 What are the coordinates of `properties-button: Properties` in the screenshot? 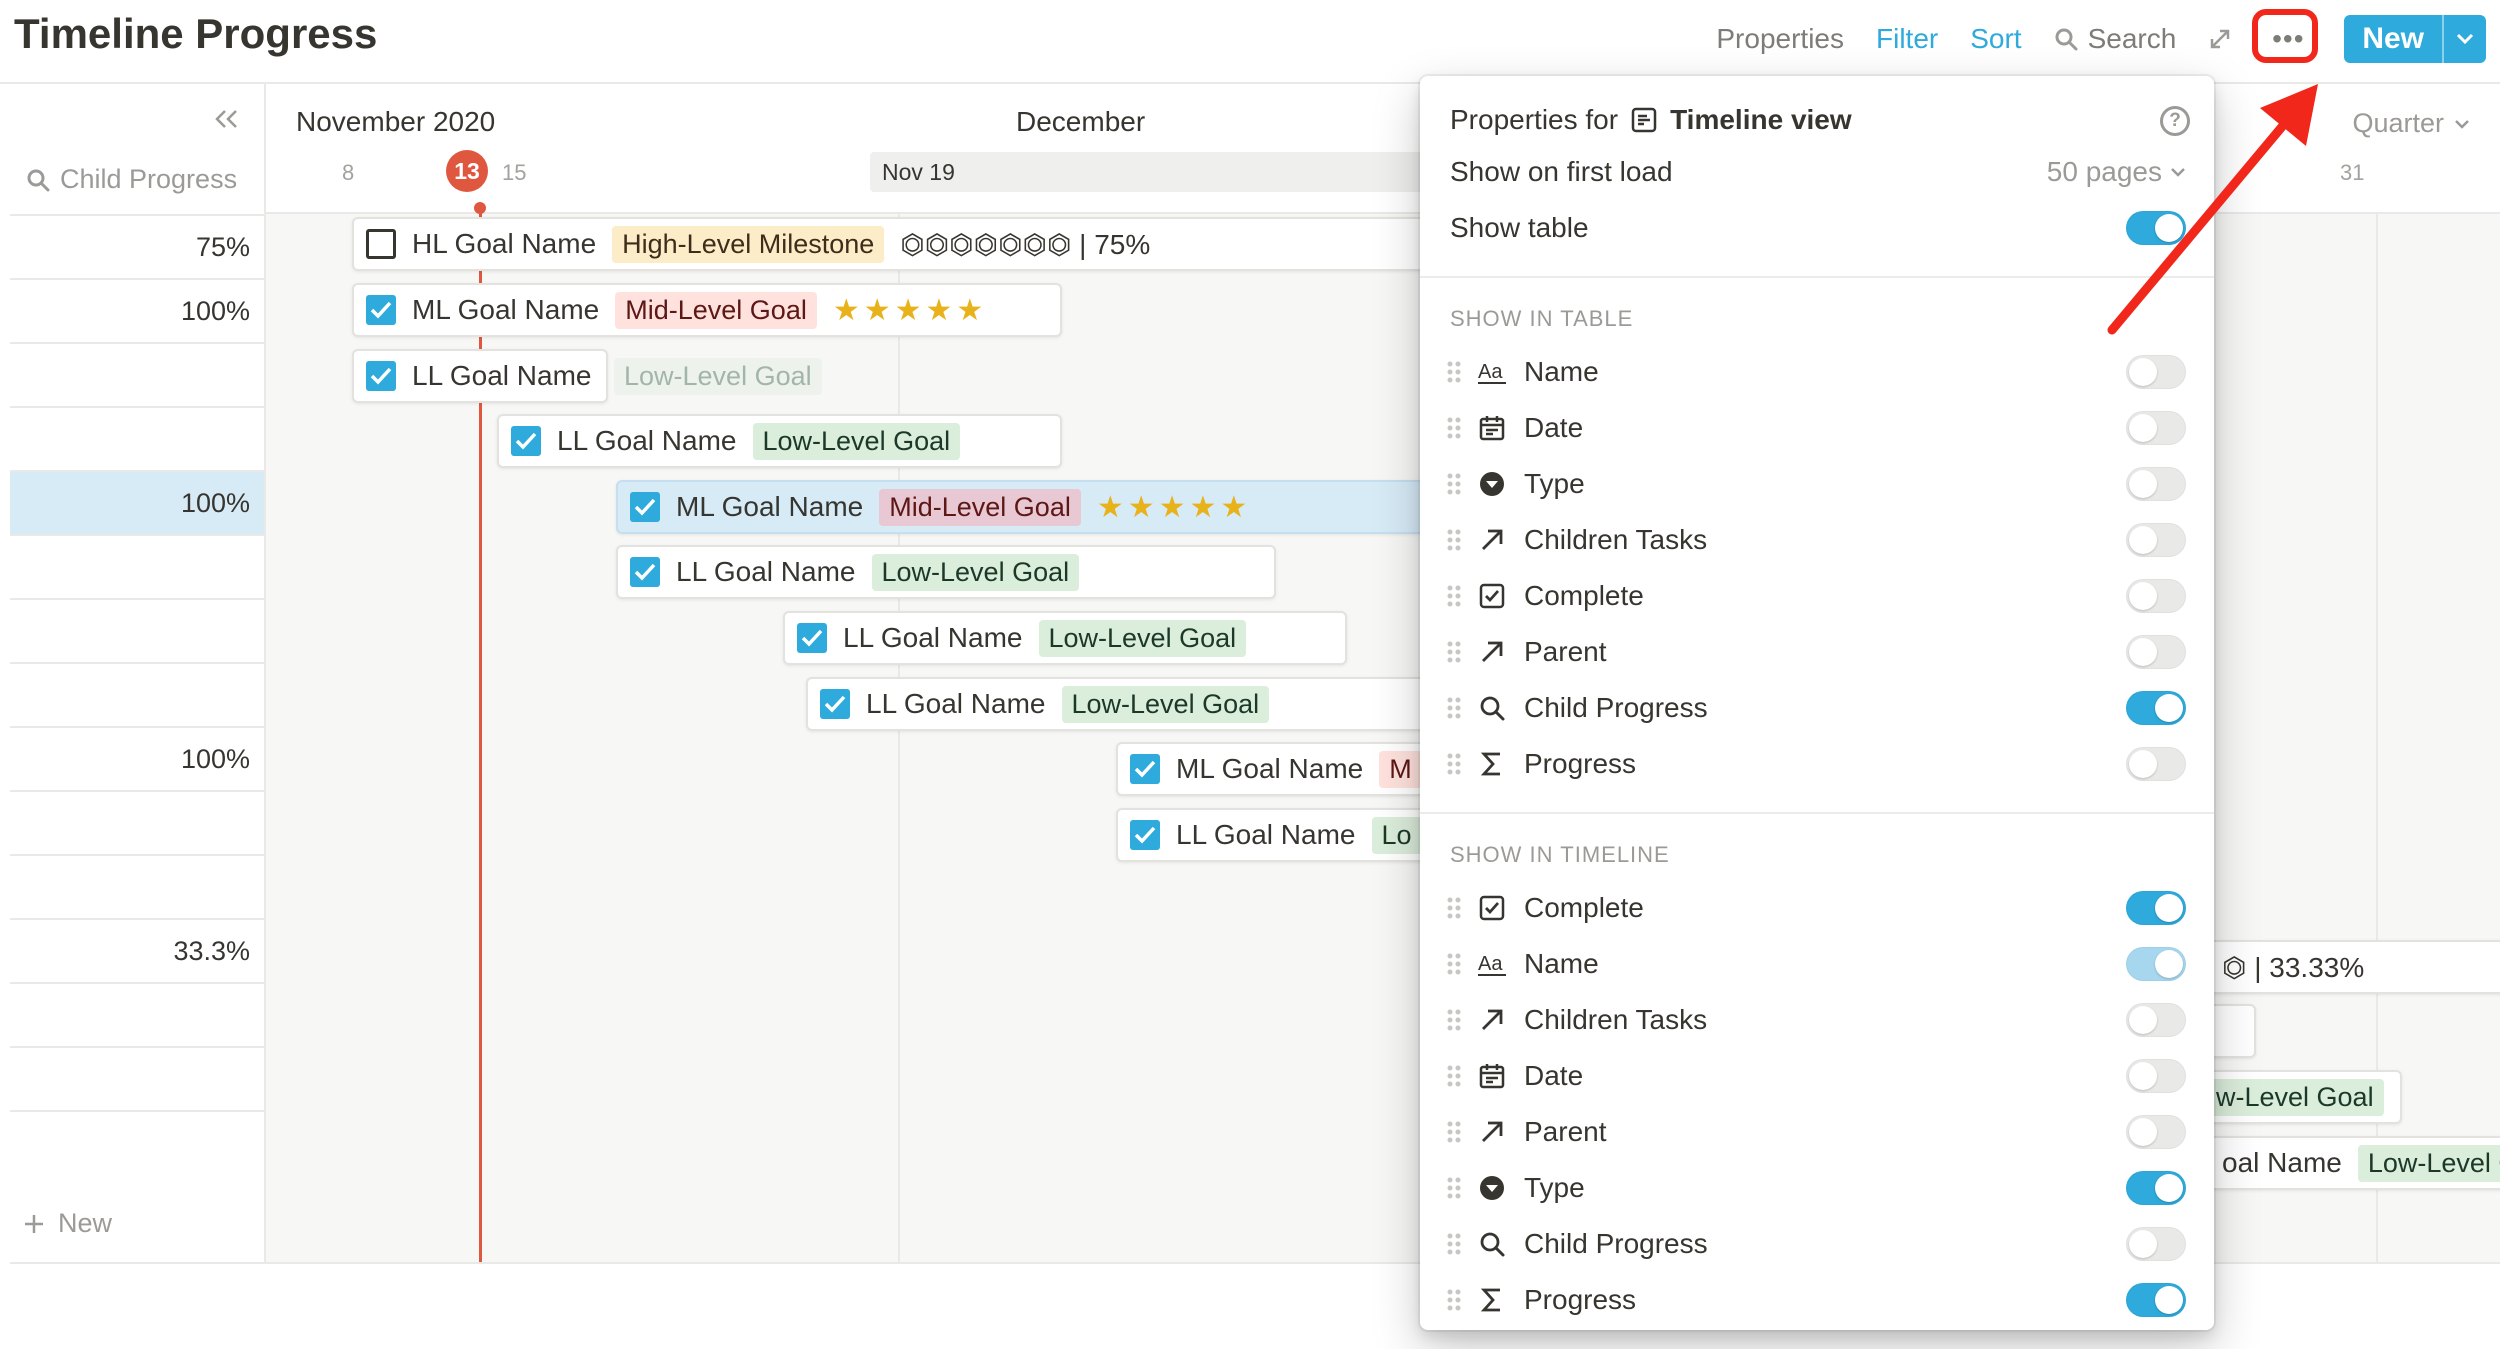 It's located at (1780, 39).